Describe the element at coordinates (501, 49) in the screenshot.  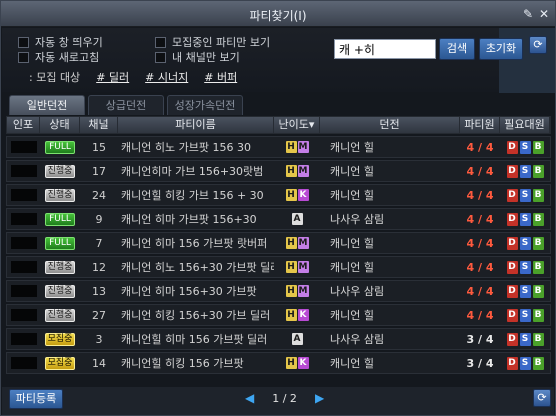
I see `reset-button: 초기화` at that location.